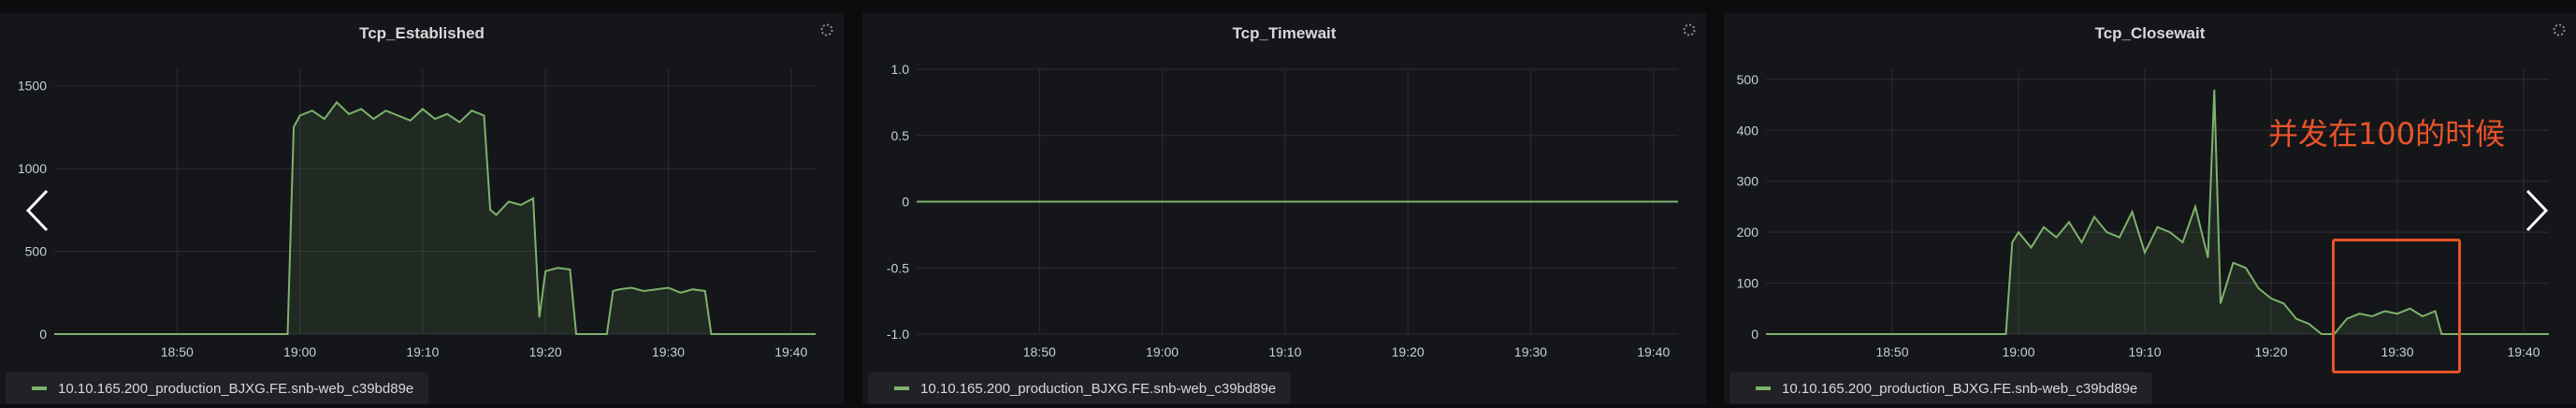  I want to click on y-tick-label: 0.5, so click(900, 135).